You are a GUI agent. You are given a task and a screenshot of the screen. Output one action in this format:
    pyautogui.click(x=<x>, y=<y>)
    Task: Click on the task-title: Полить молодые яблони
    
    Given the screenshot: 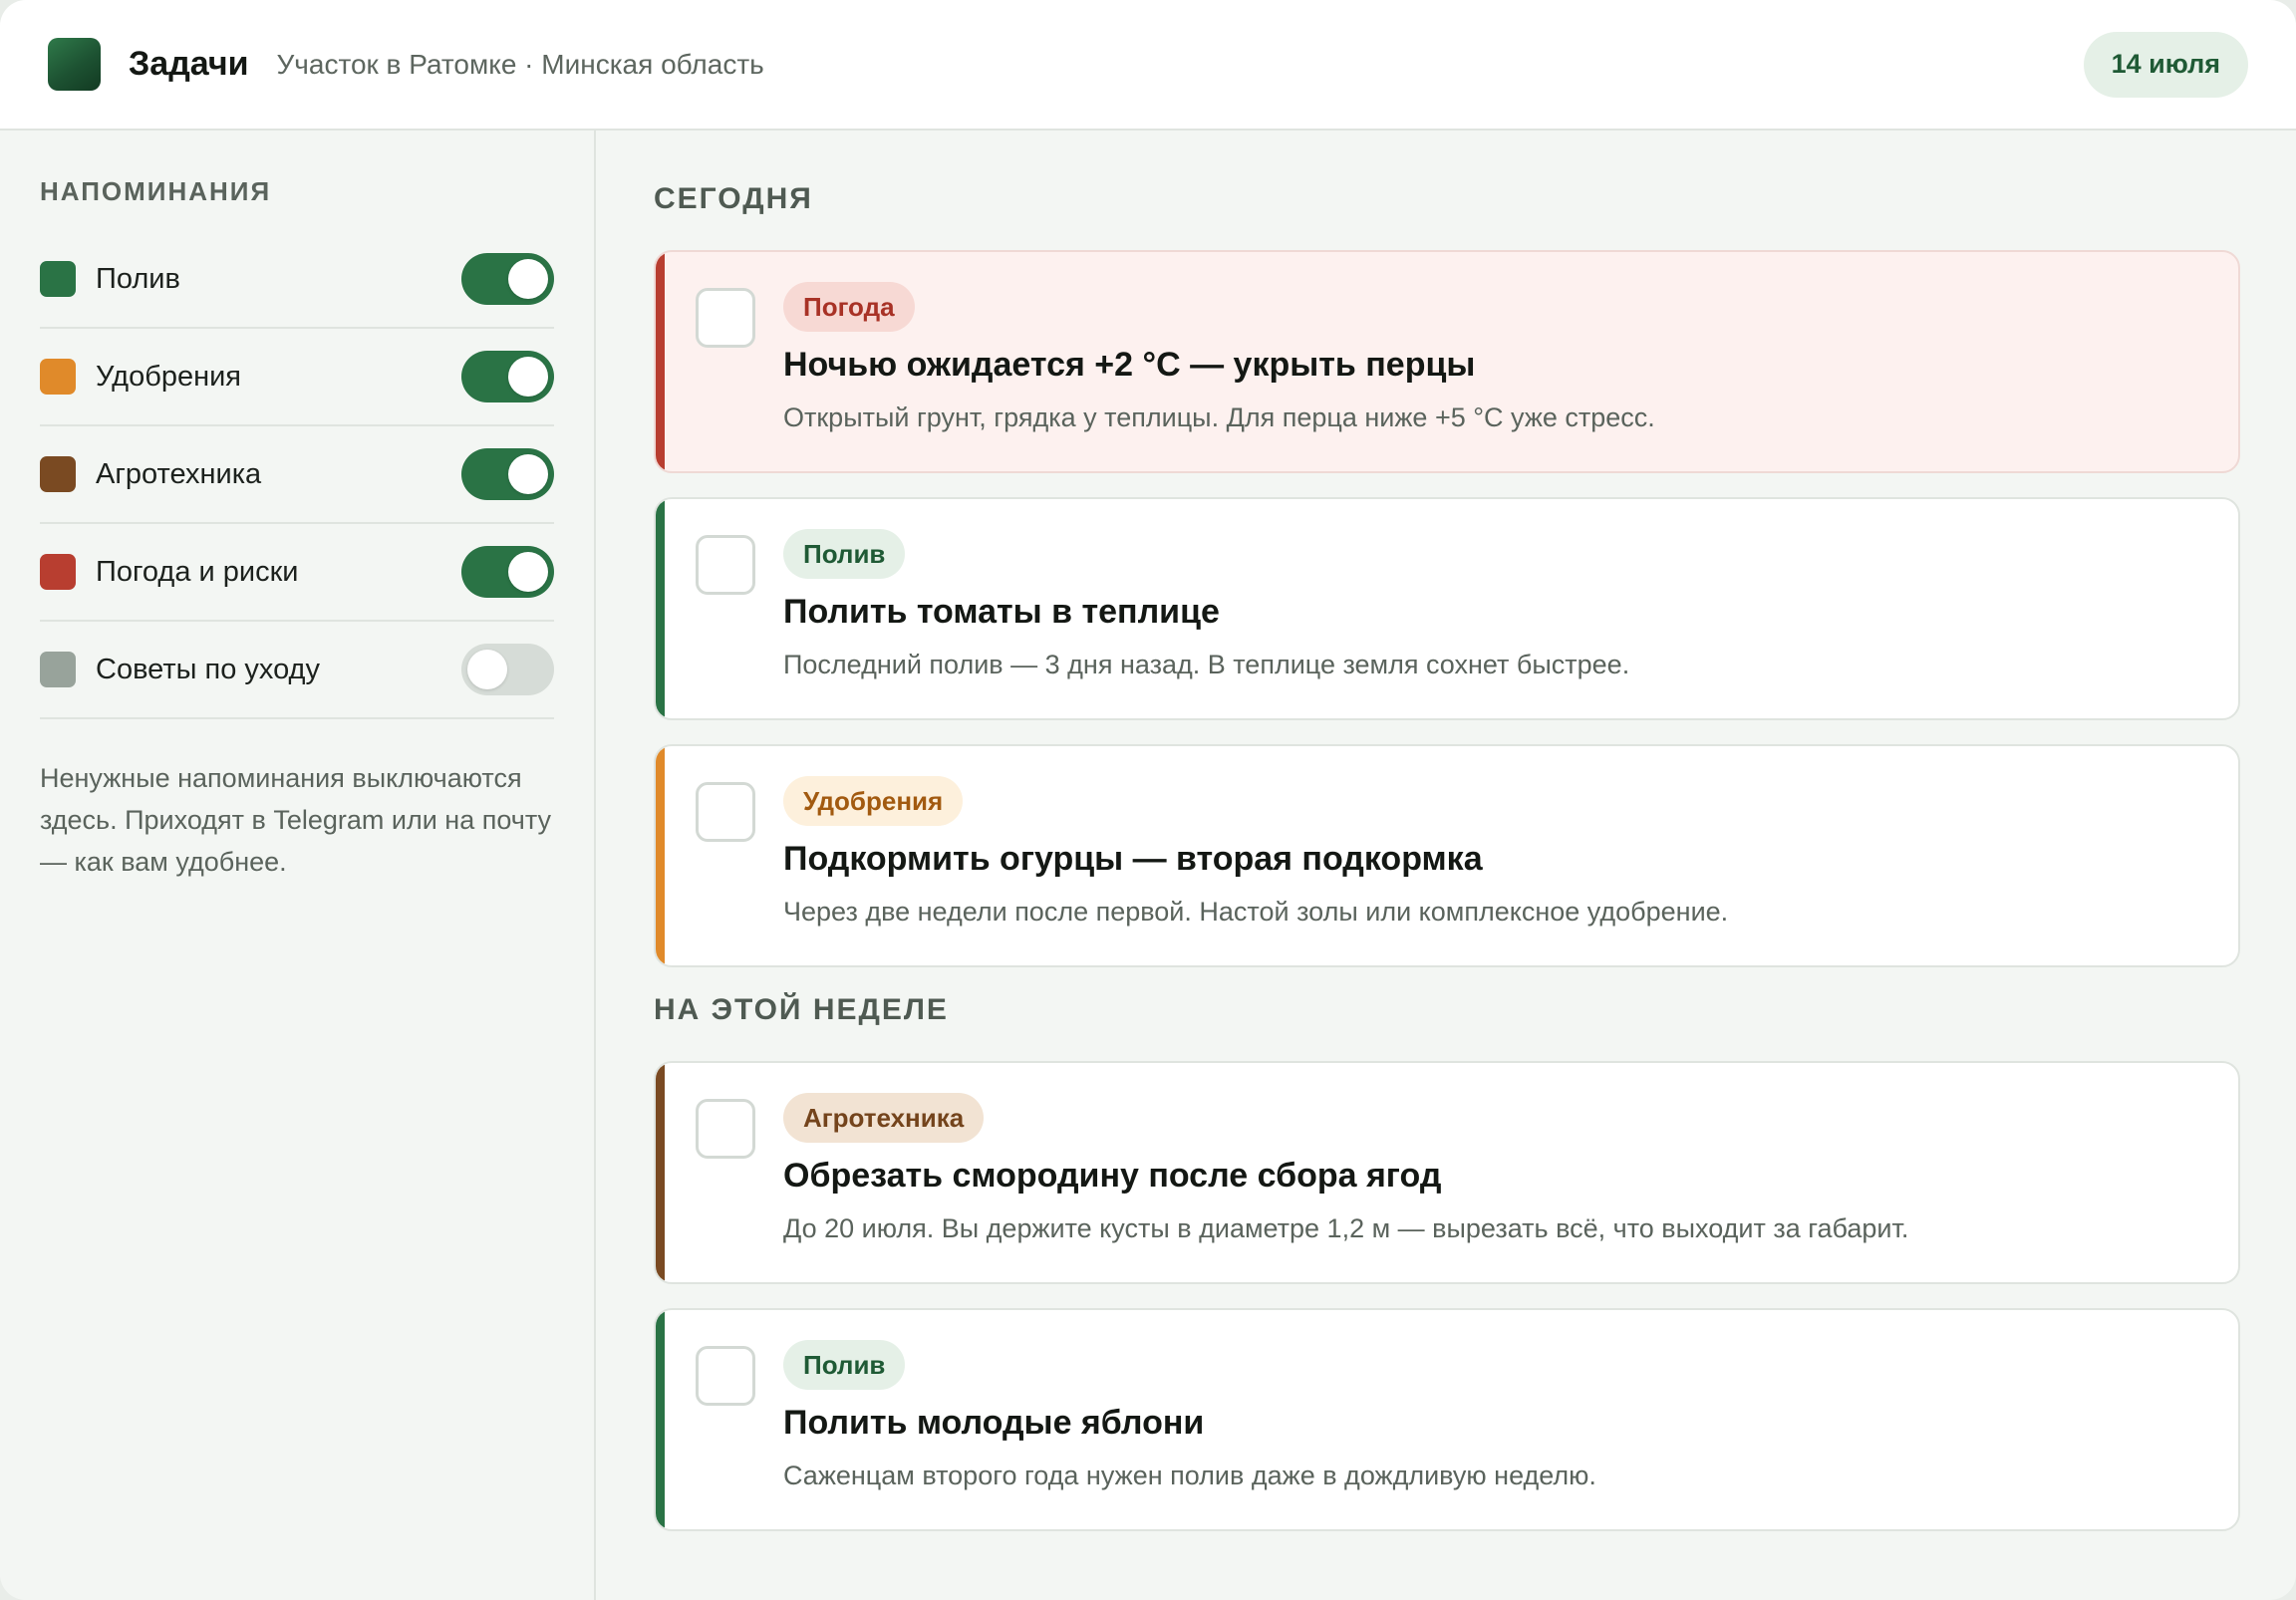 What is the action you would take?
    pyautogui.click(x=994, y=1423)
    